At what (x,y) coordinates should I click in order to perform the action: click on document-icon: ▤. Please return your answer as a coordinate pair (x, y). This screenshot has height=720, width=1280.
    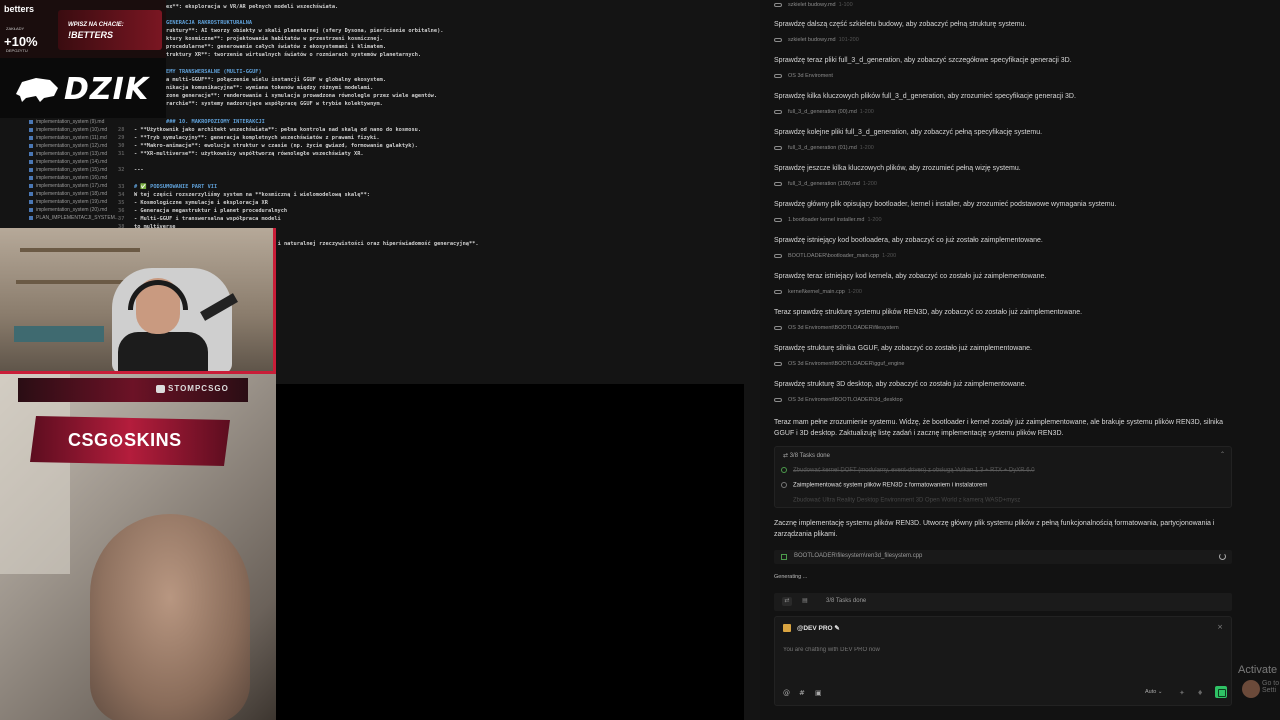
    Looking at the image, I should click on (805, 601).